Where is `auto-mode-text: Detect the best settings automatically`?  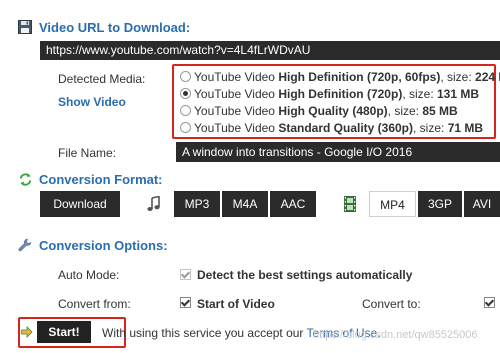 auto-mode-text: Detect the best settings automatically is located at coordinates (305, 275).